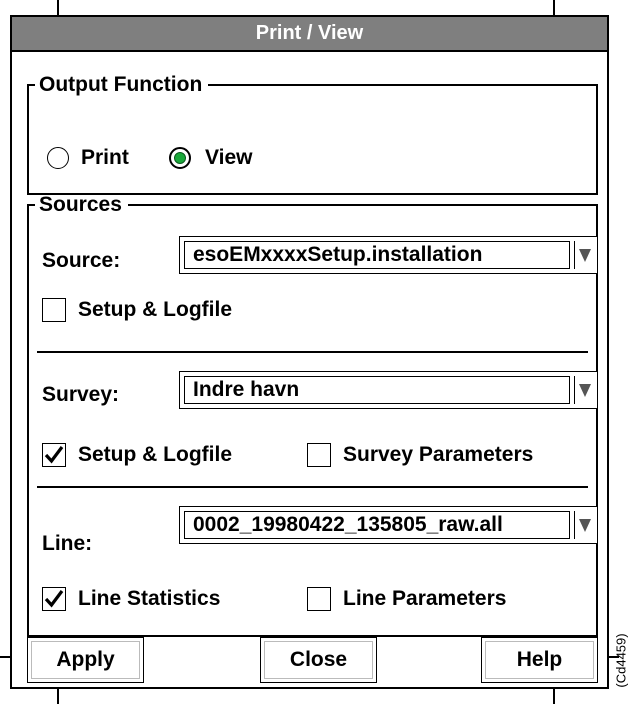 This screenshot has height=704, width=631. What do you see at coordinates (81, 260) in the screenshot?
I see `source-label: Source:` at bounding box center [81, 260].